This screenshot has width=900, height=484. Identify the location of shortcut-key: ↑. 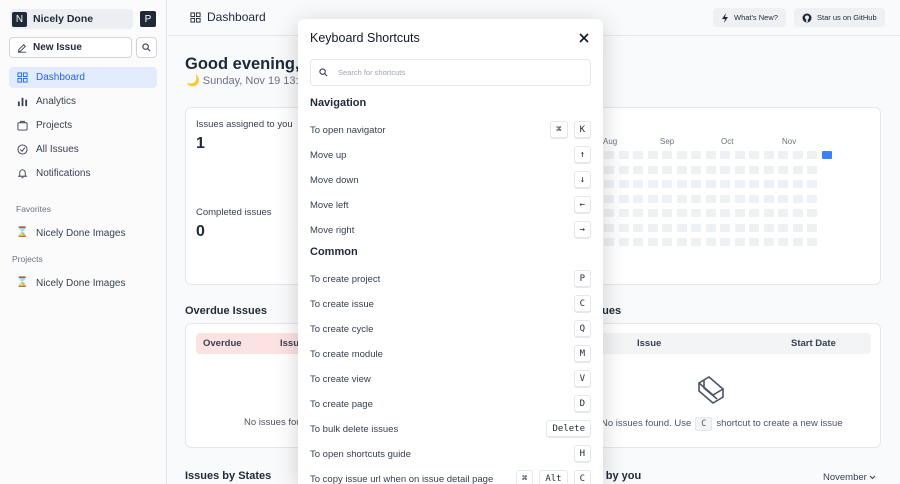
(582, 154).